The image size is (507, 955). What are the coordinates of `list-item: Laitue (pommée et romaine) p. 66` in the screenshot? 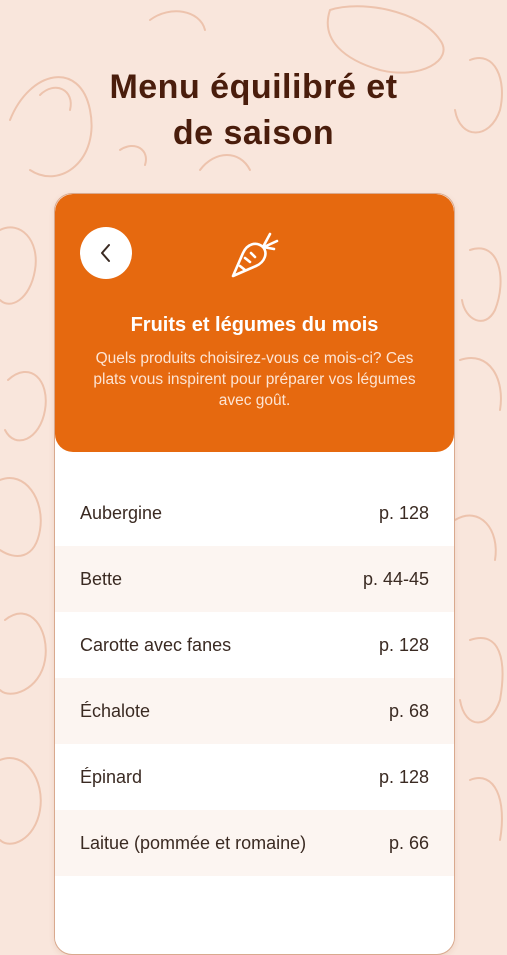 It's located at (254, 843).